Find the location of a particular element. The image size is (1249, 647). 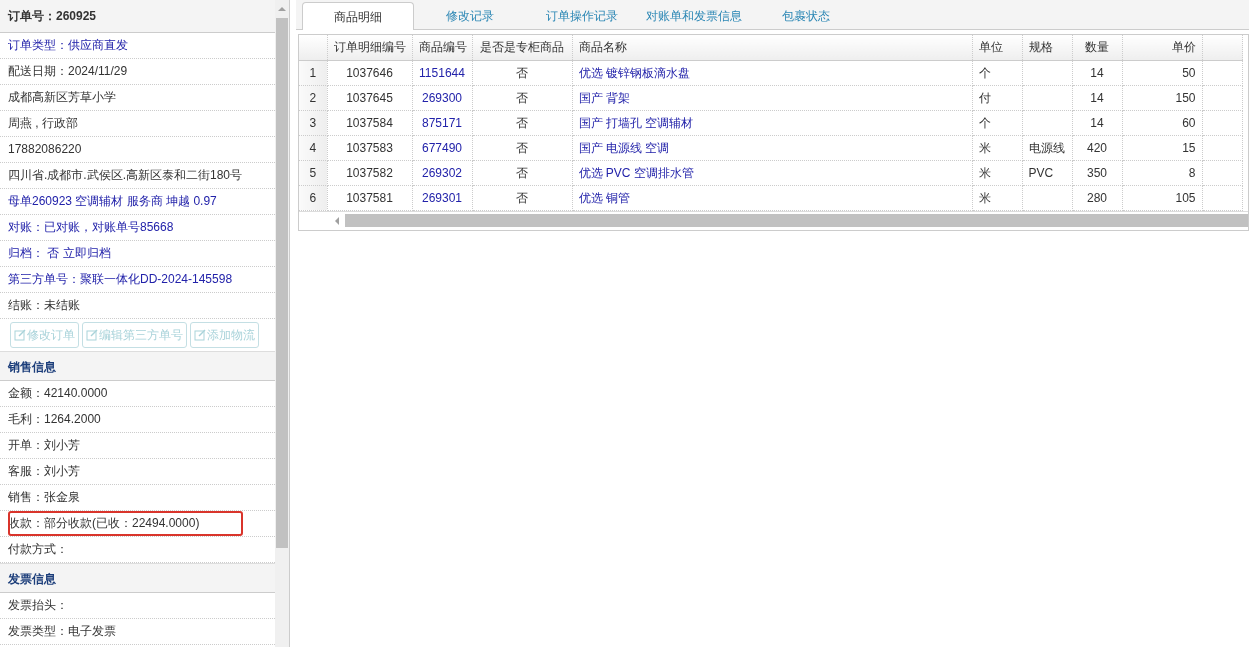

product-link: 1151644 is located at coordinates (442, 72).